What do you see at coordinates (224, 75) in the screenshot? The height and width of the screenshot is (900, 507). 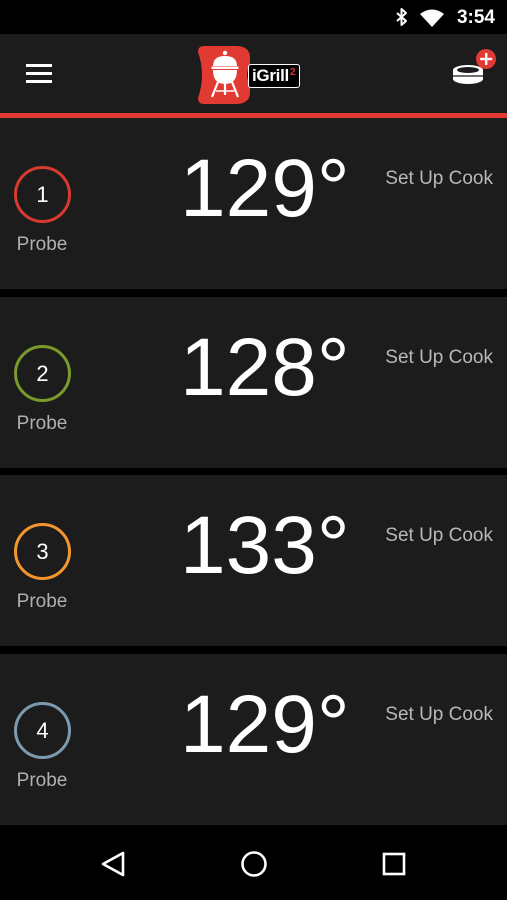 I see `weber-logo-icon` at bounding box center [224, 75].